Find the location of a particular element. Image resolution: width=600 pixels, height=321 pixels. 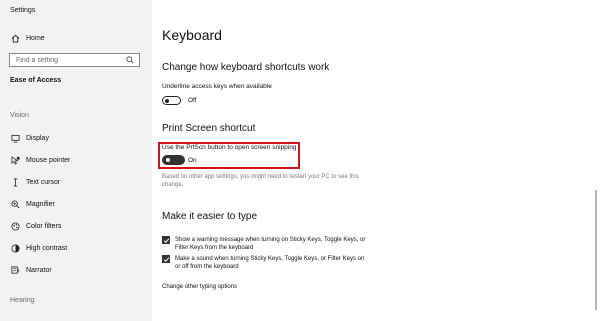

display-icon is located at coordinates (15, 138).